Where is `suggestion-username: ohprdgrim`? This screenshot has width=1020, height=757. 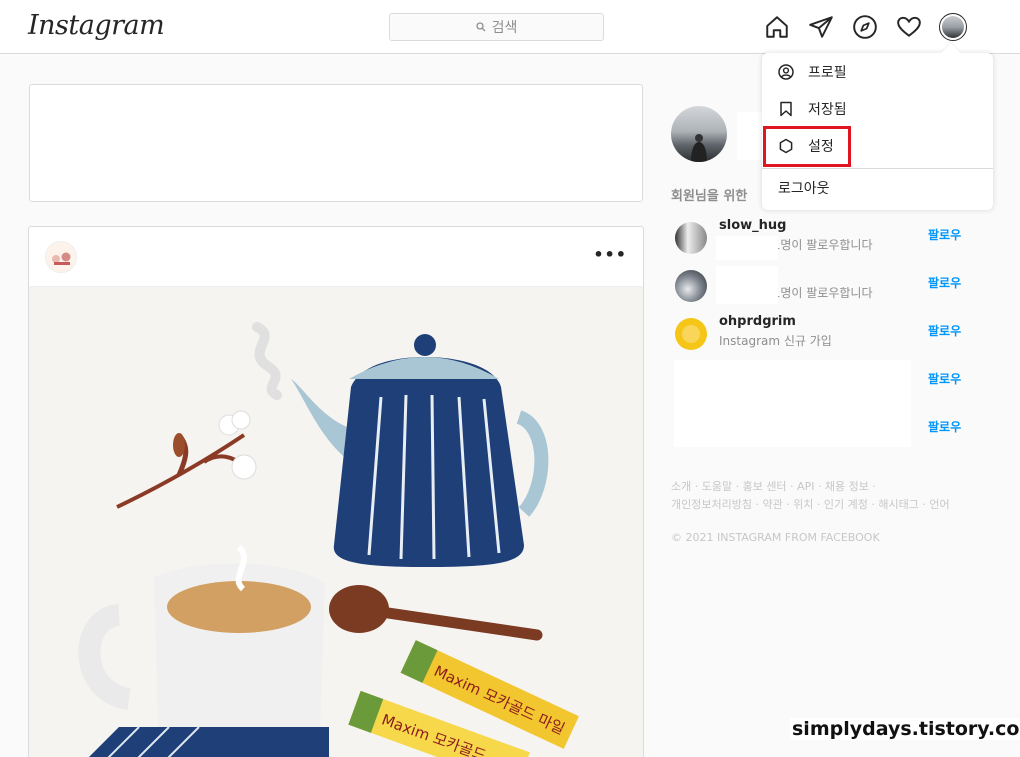 suggestion-username: ohprdgrim is located at coordinates (757, 321).